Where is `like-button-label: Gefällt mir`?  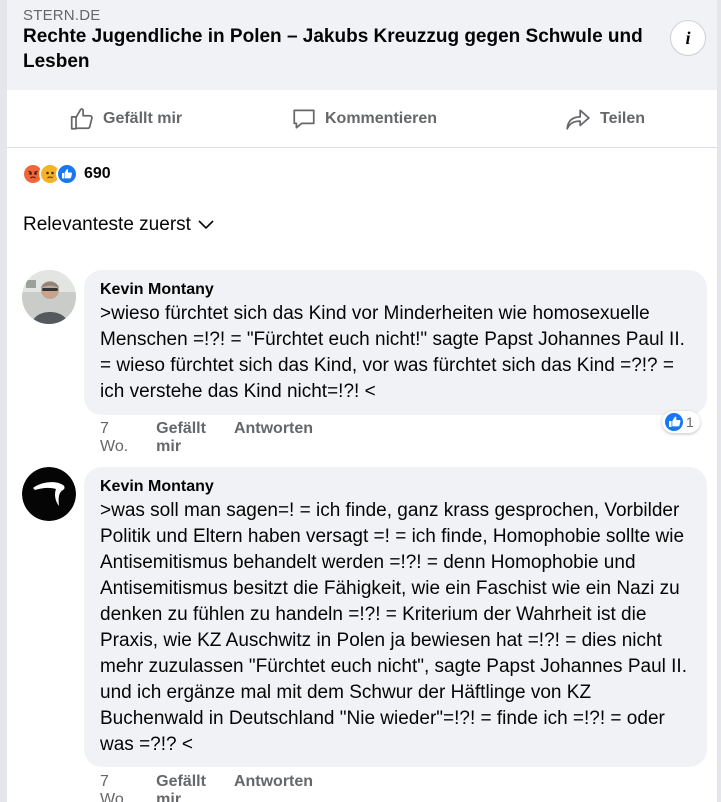 like-button-label: Gefällt mir is located at coordinates (143, 118).